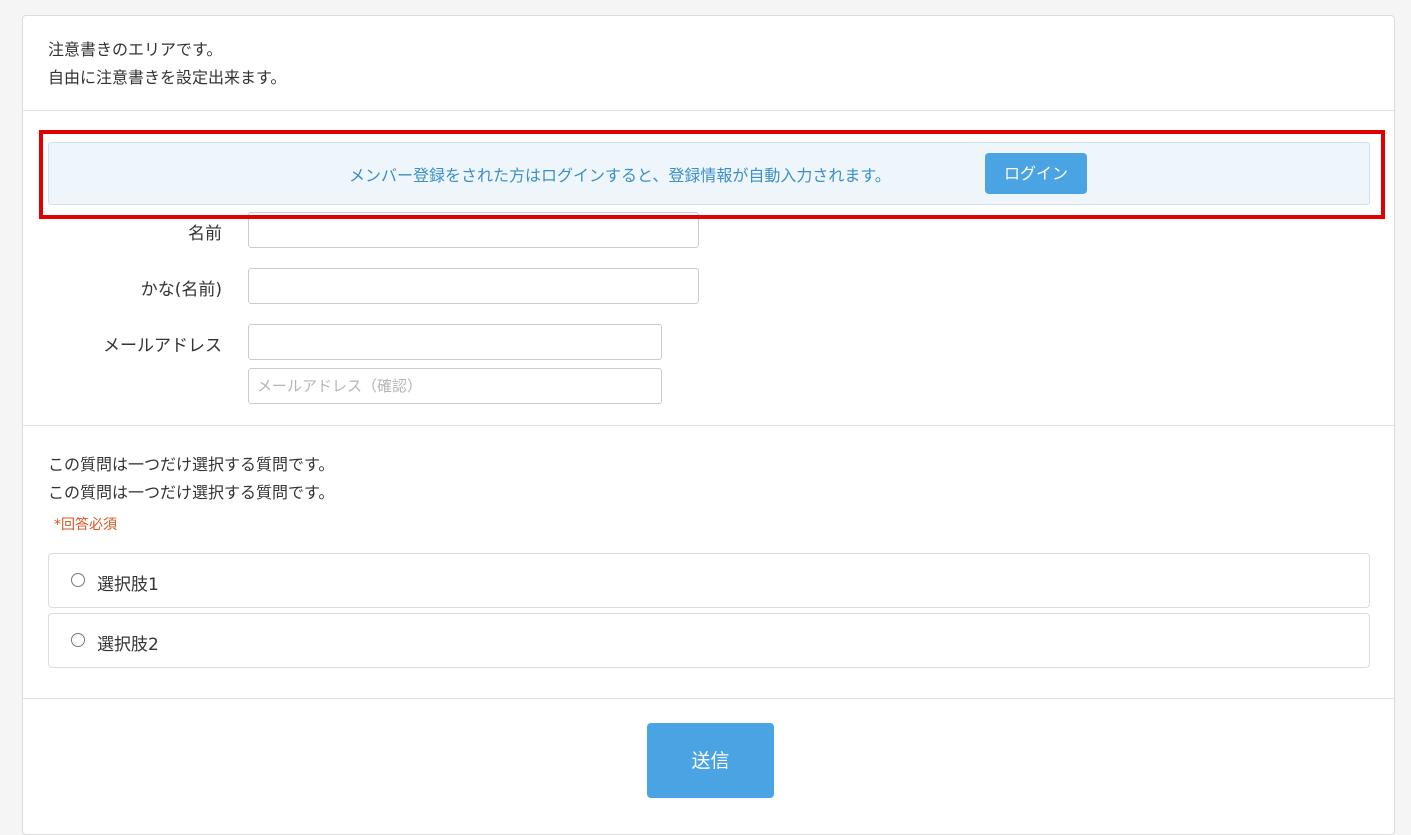  Describe the element at coordinates (473, 286) in the screenshot. I see `kana-input` at that location.